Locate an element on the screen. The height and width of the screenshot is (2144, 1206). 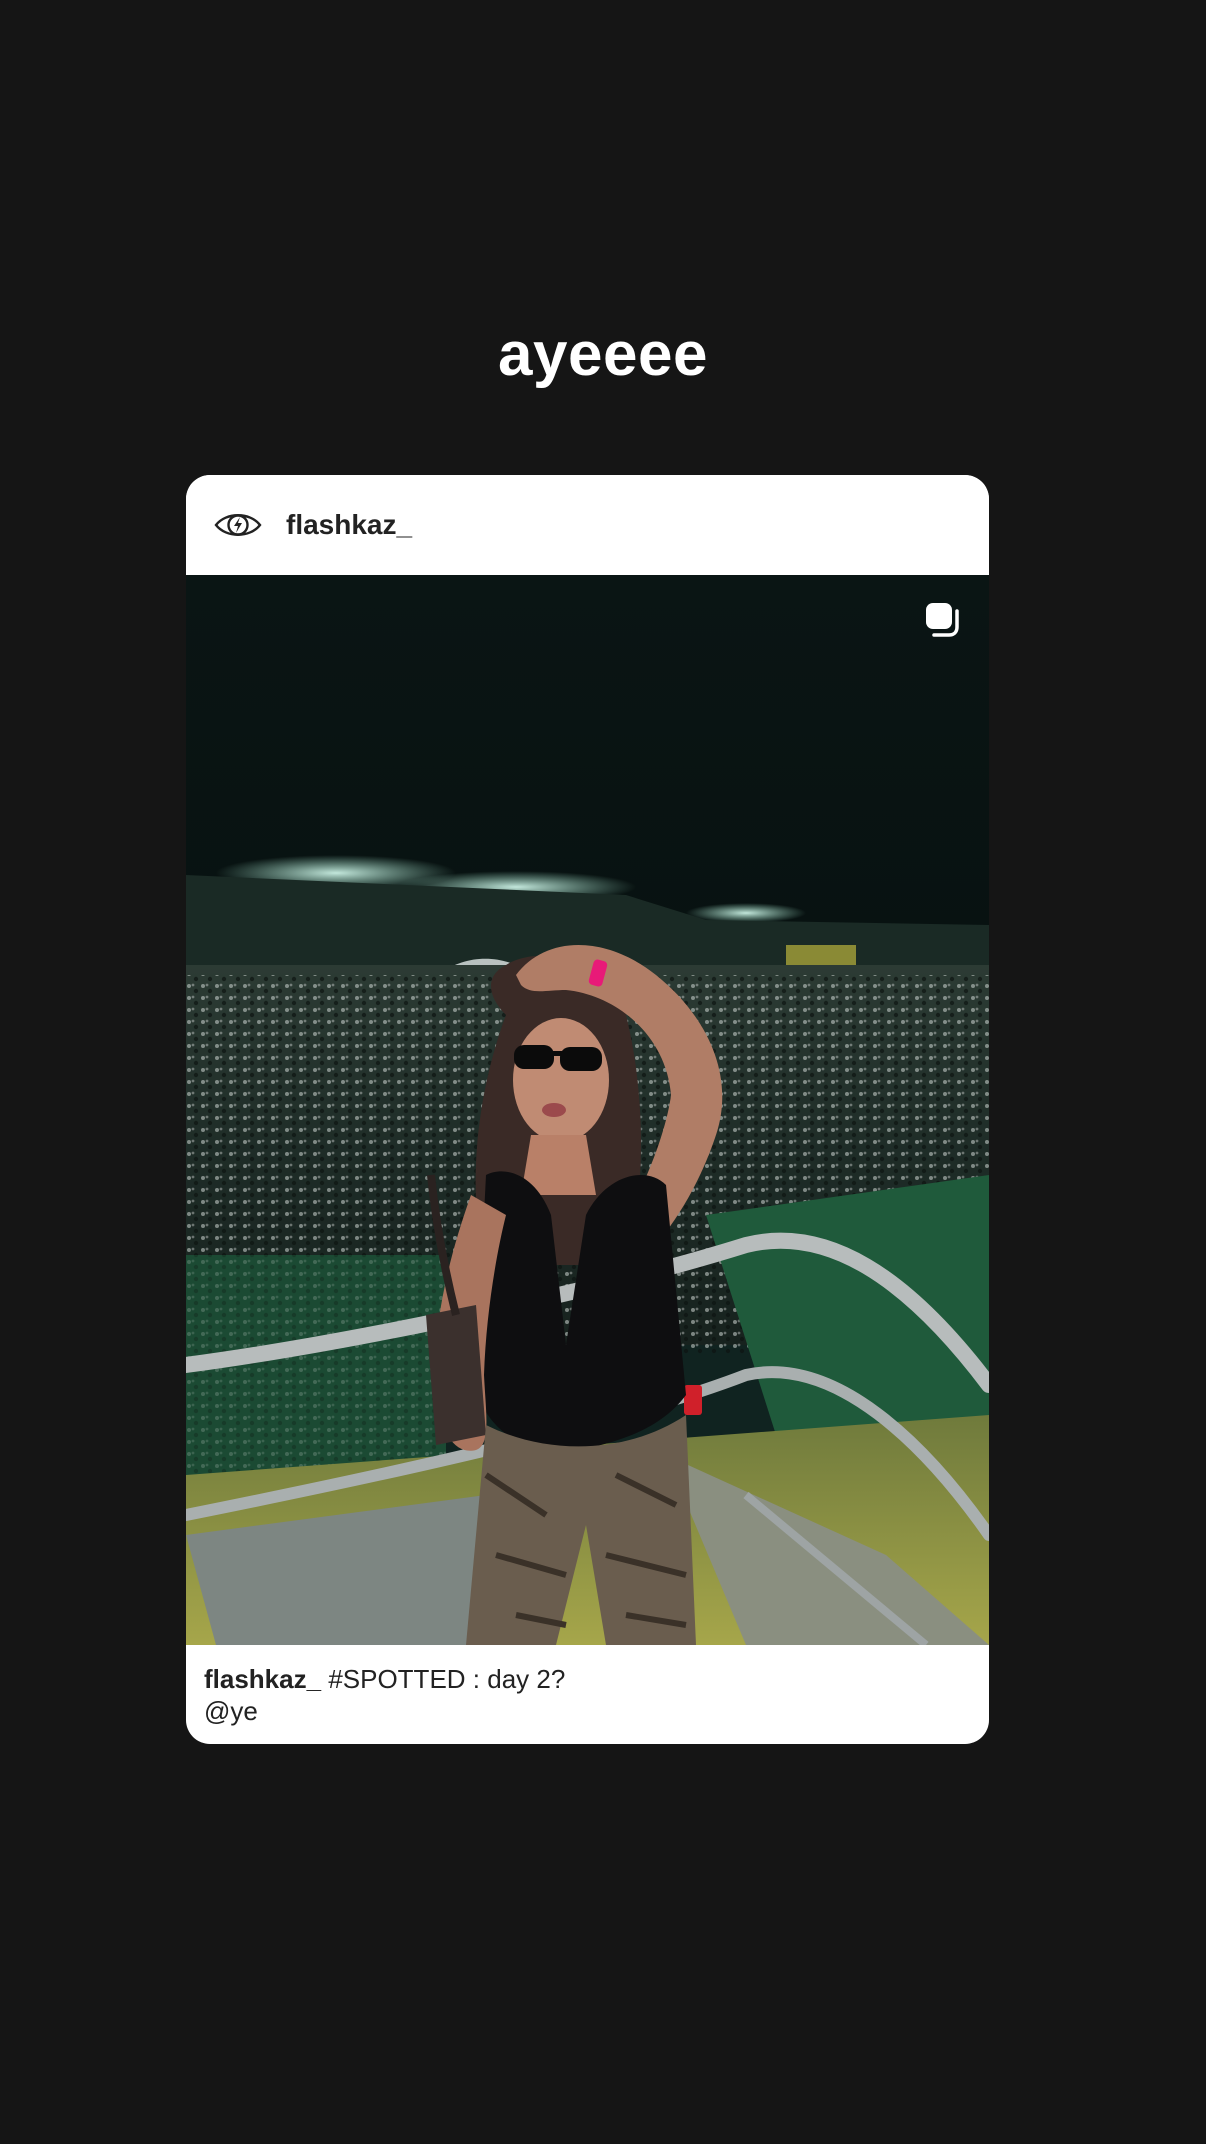
eye-lightning-icon is located at coordinates (238, 525).